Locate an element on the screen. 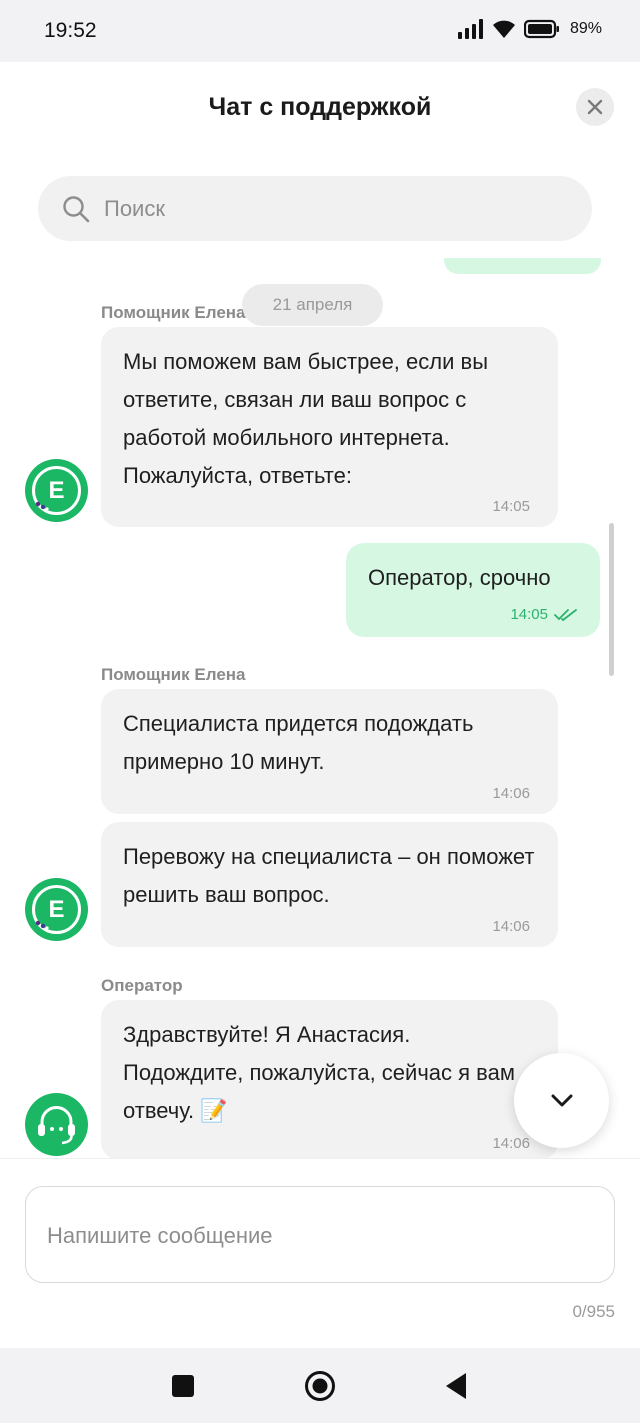 The width and height of the screenshot is (640, 1423). scroll-to-bottom-button is located at coordinates (561, 1100).